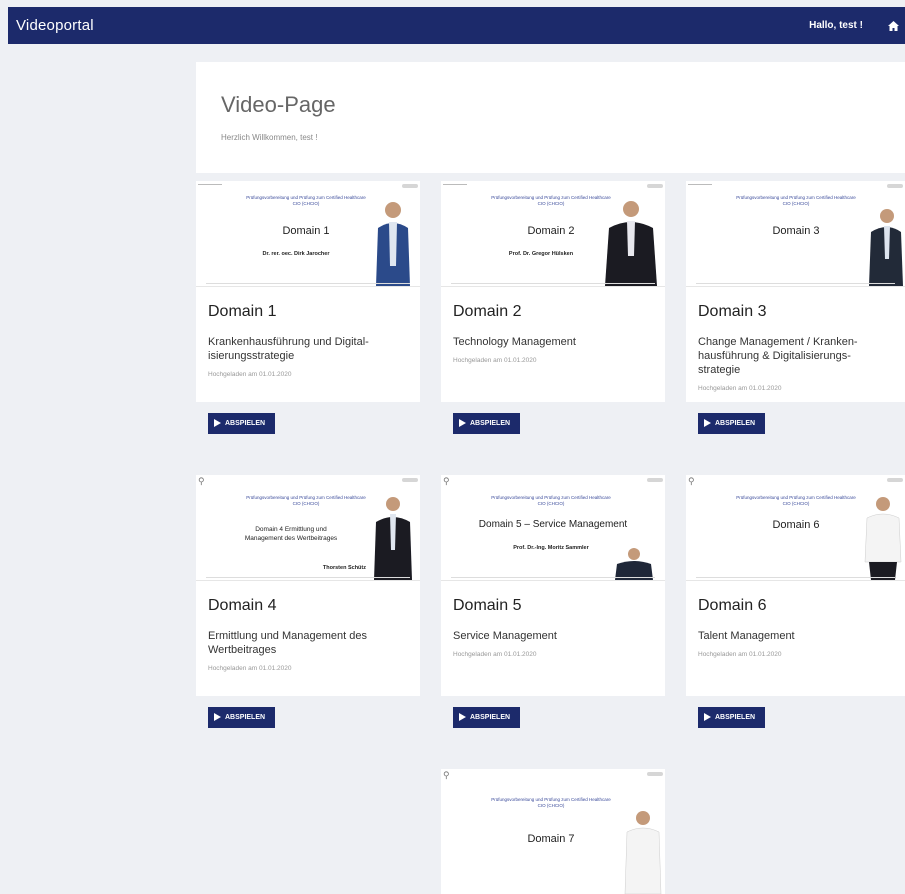  What do you see at coordinates (487, 311) in the screenshot?
I see `card-title: Domain 2` at bounding box center [487, 311].